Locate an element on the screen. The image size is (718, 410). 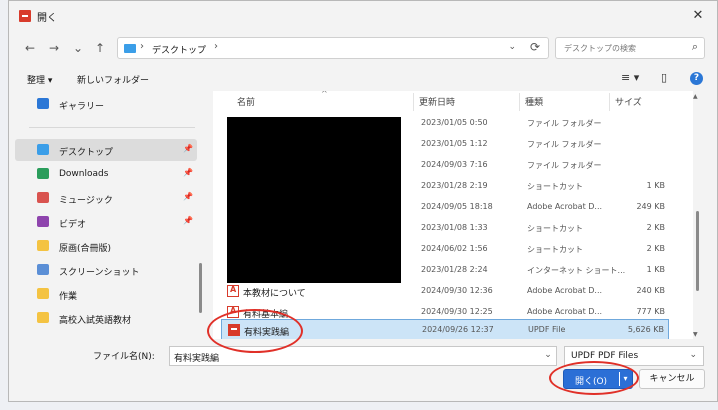
breadcrumb-desktop: デスクトップ is located at coordinates (179, 49).